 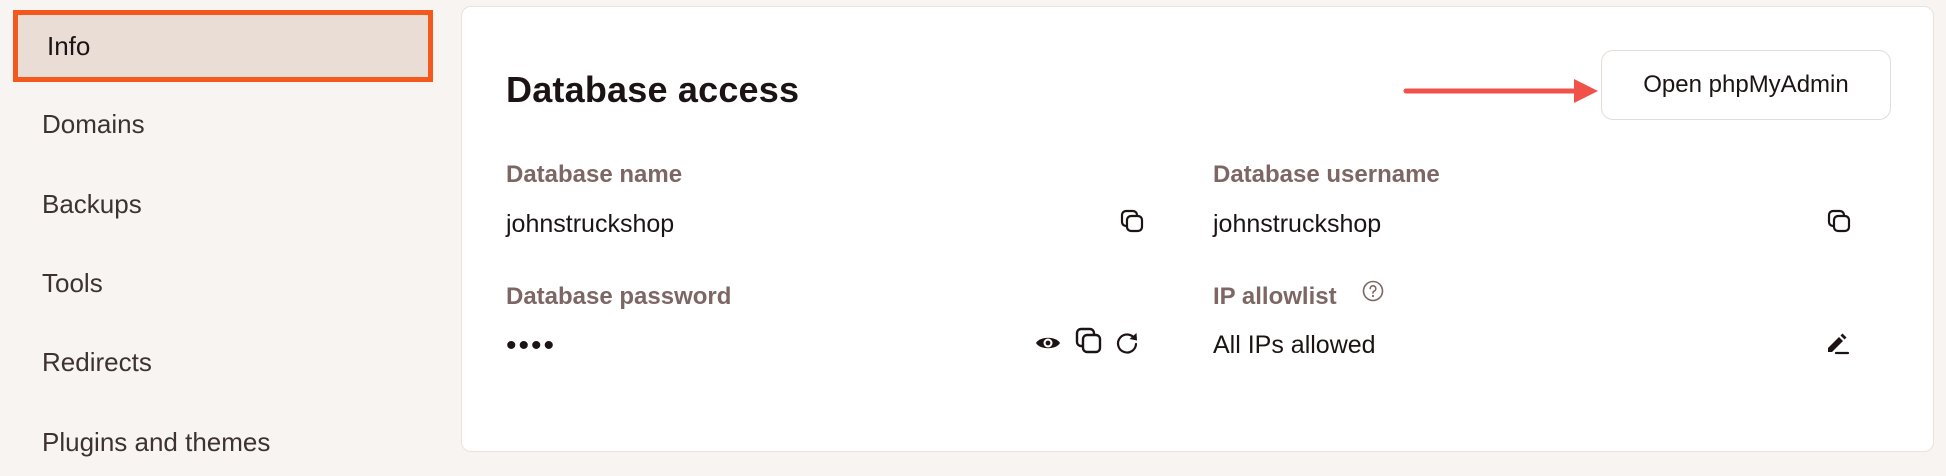 I want to click on sidebar-item-label: Info, so click(x=69, y=45).